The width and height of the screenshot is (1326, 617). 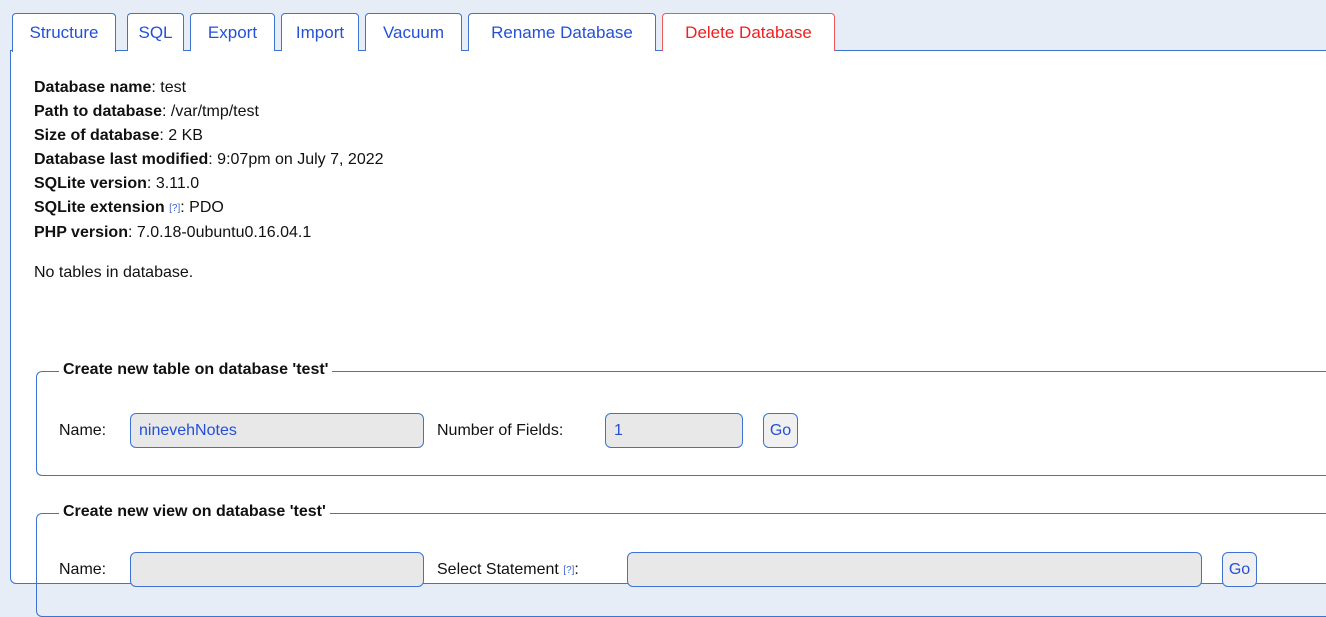 I want to click on create-table-legend: Create new table on database 'test', so click(x=196, y=370).